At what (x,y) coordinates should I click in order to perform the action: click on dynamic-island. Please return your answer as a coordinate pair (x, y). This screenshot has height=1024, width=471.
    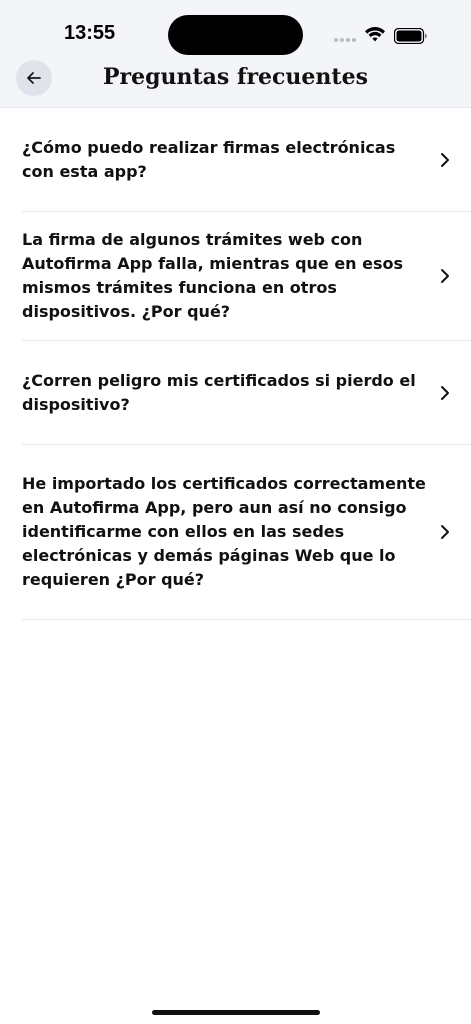
    Looking at the image, I should click on (235, 35).